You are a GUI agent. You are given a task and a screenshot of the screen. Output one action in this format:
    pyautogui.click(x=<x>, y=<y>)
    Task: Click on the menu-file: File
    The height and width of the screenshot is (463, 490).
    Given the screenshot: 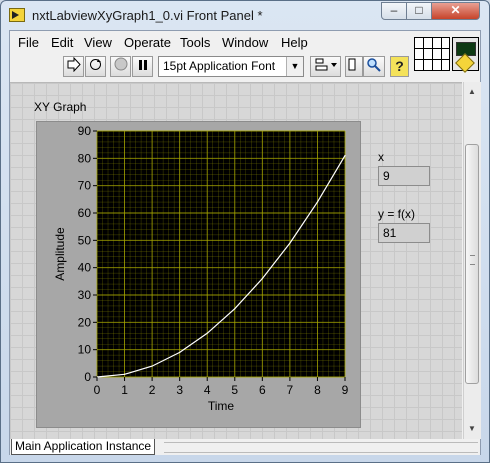 What is the action you would take?
    pyautogui.click(x=28, y=42)
    